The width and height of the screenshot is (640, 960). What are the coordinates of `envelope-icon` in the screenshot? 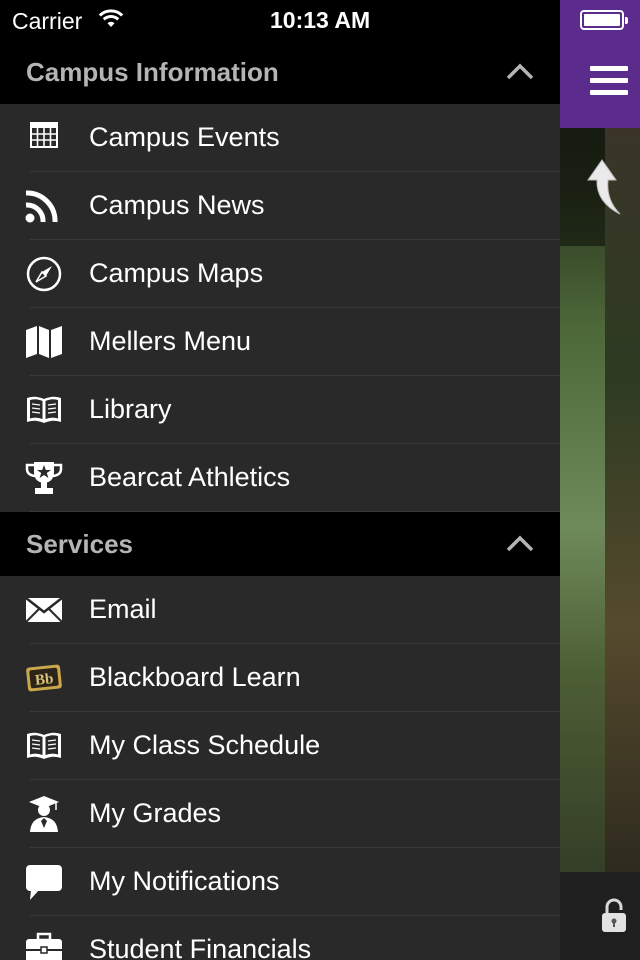 It's located at (44, 610).